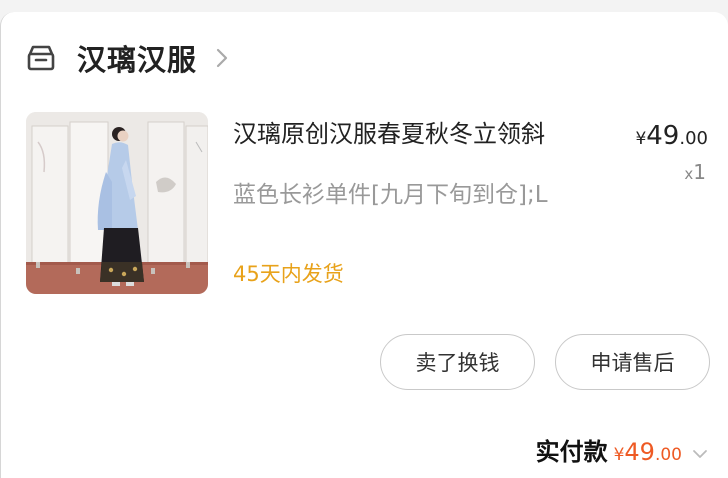 This screenshot has height=478, width=728. I want to click on total-currency: ¥, so click(619, 455).